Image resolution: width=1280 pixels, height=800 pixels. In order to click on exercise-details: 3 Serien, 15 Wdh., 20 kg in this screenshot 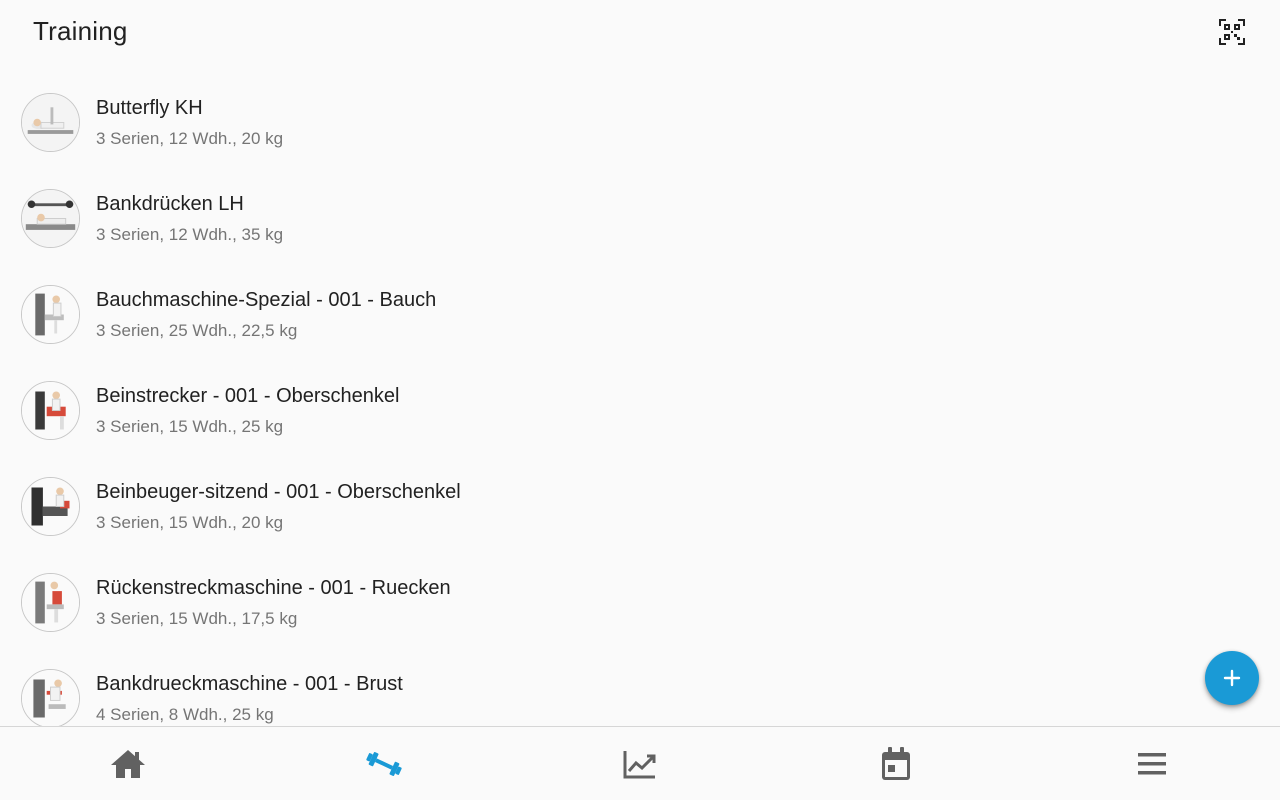, I will do `click(190, 522)`.